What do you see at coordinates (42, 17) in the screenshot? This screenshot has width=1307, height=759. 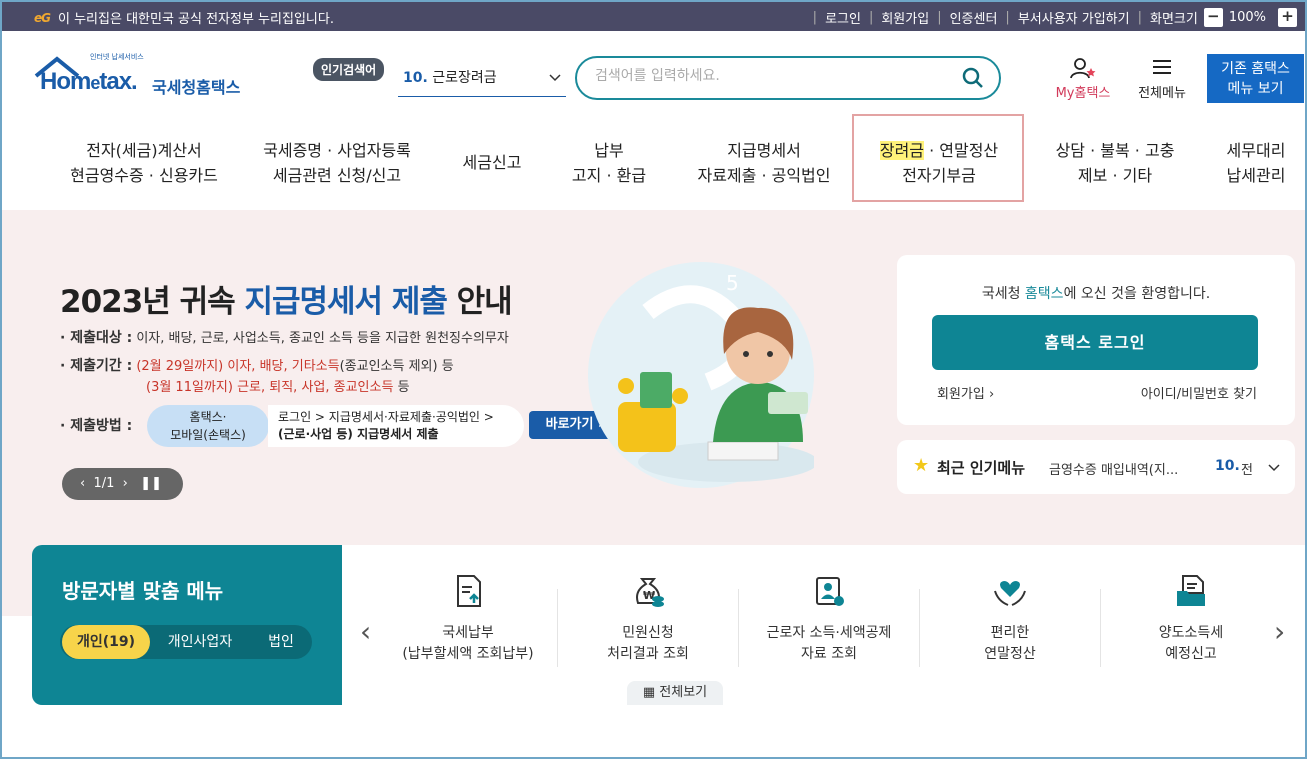 I see `egov-logo-icon: eG` at bounding box center [42, 17].